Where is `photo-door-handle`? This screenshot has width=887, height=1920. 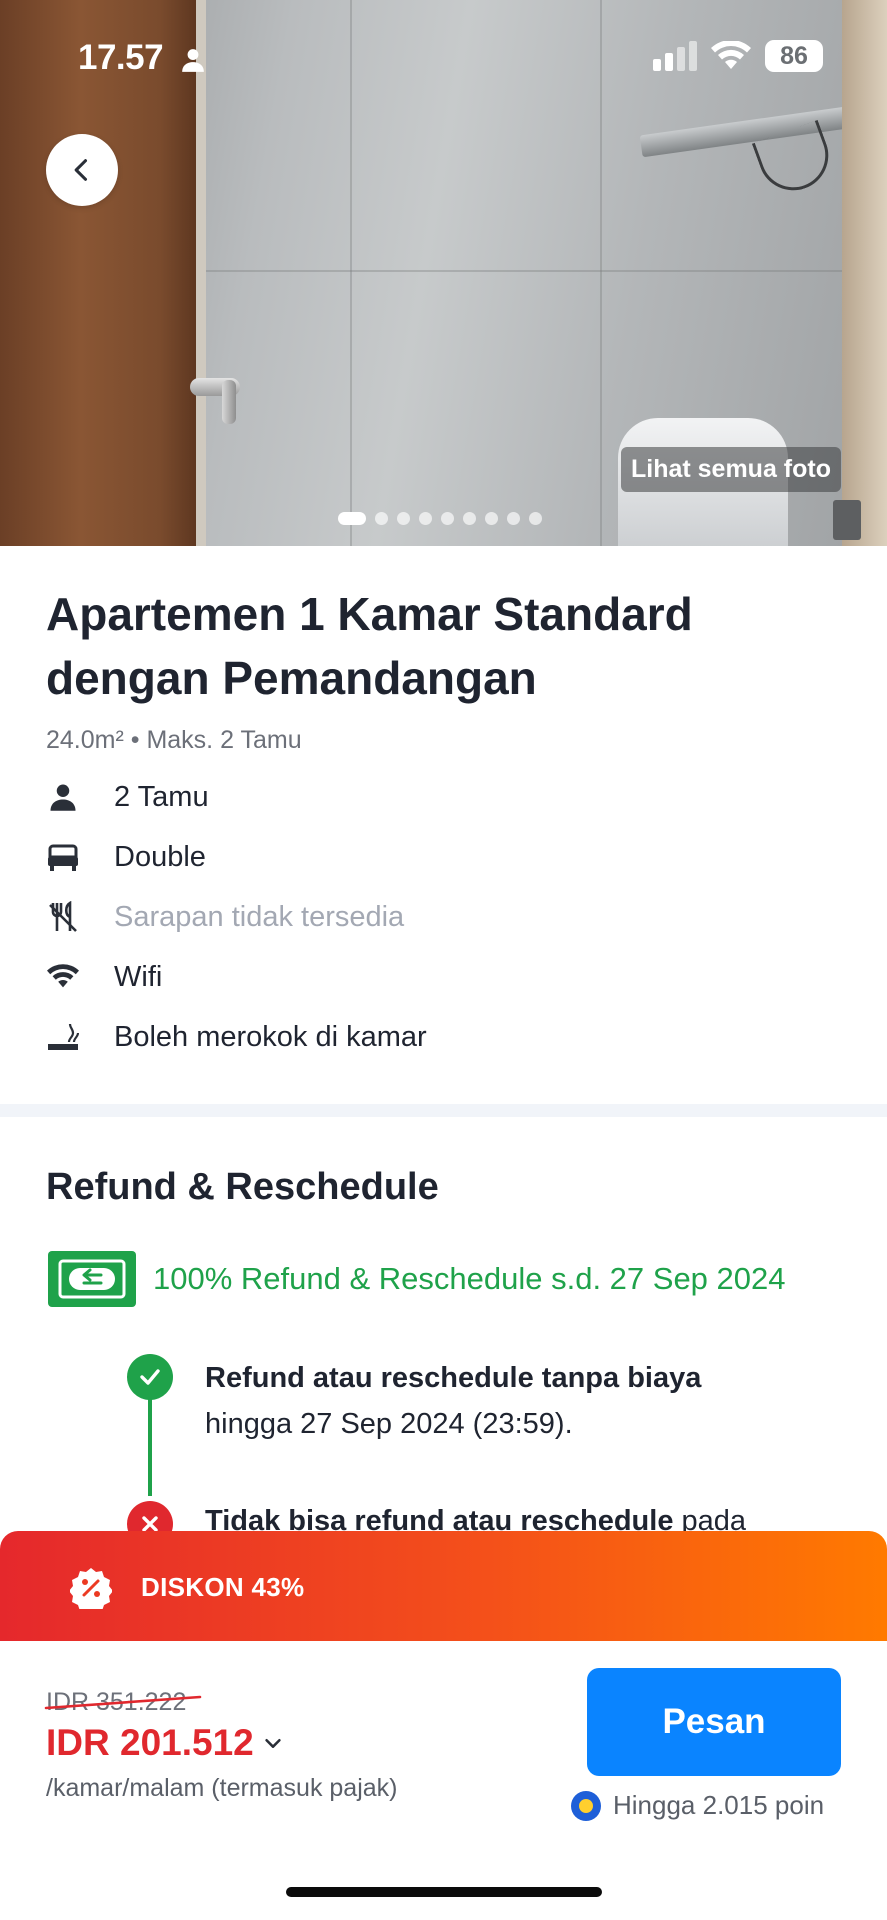
photo-door-handle is located at coordinates (229, 402).